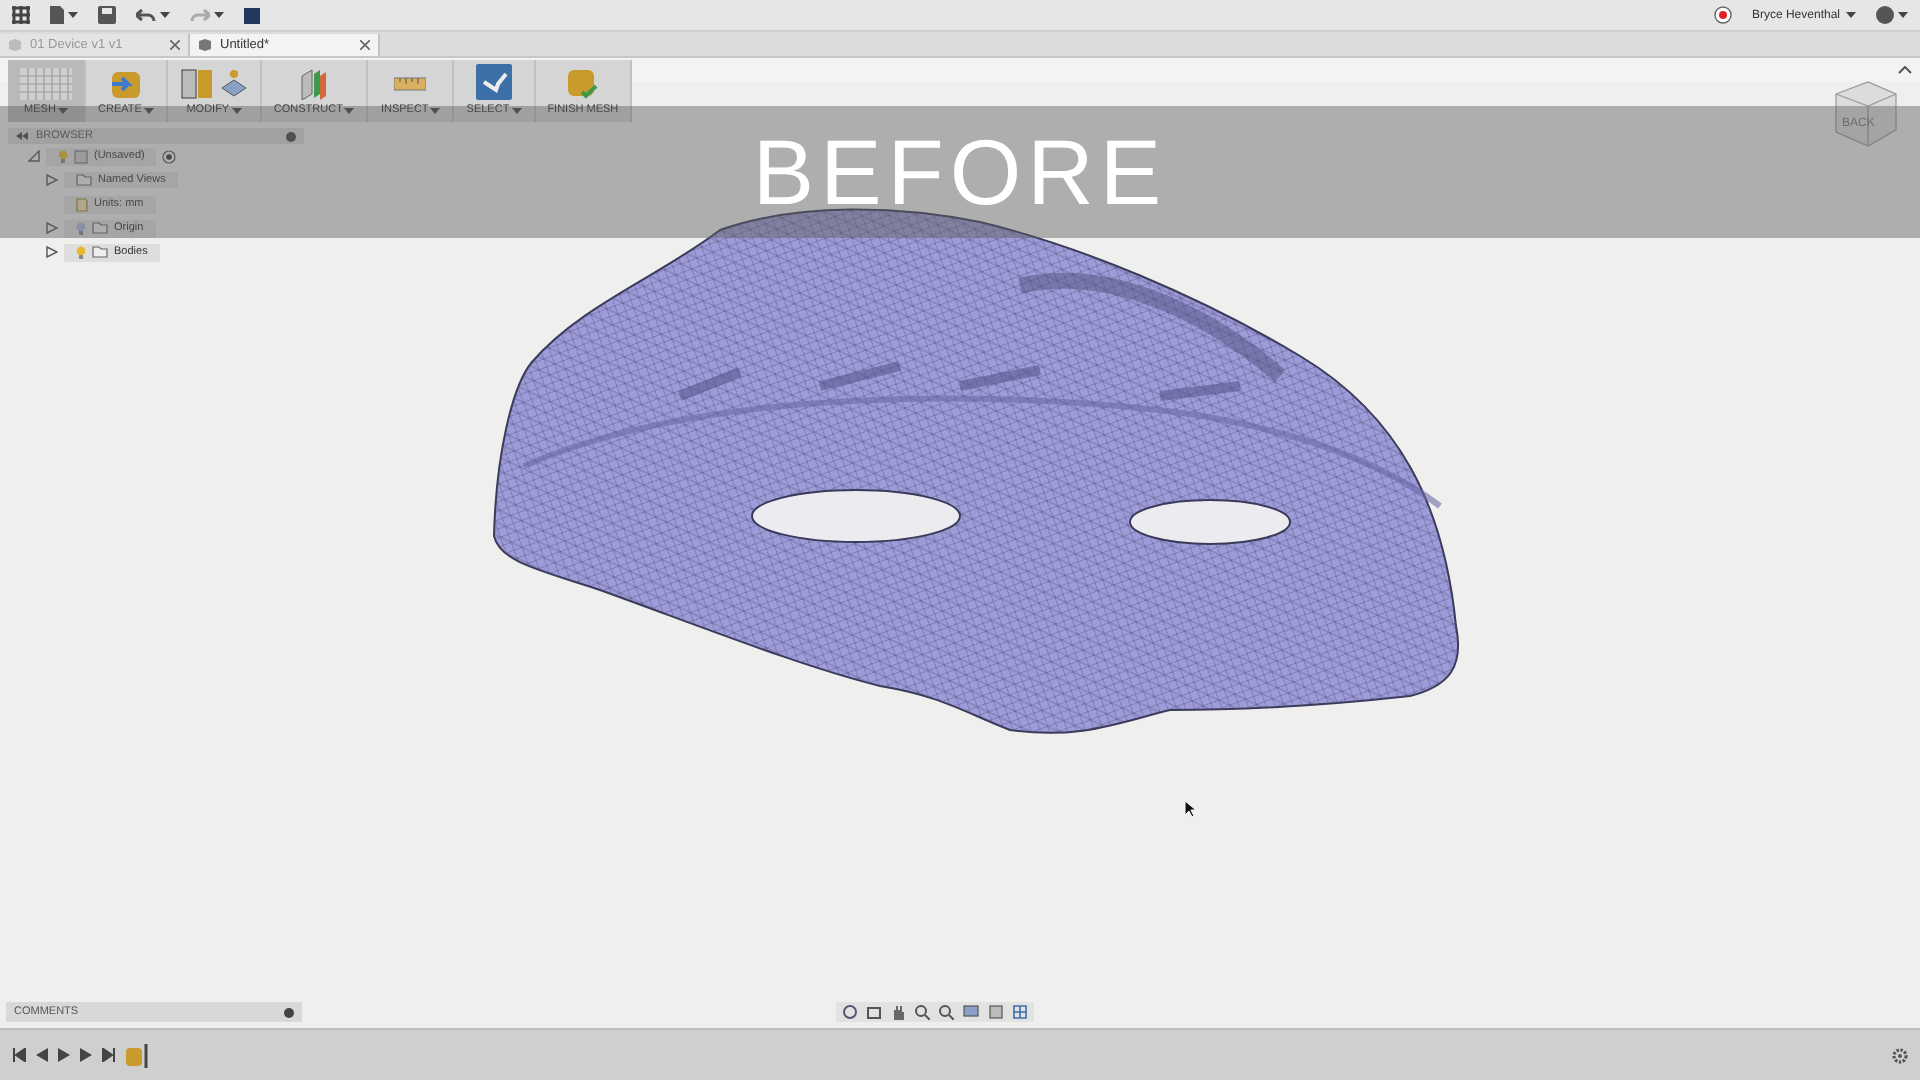 The width and height of the screenshot is (1920, 1080). What do you see at coordinates (84, 180) in the screenshot?
I see `folder-icon` at bounding box center [84, 180].